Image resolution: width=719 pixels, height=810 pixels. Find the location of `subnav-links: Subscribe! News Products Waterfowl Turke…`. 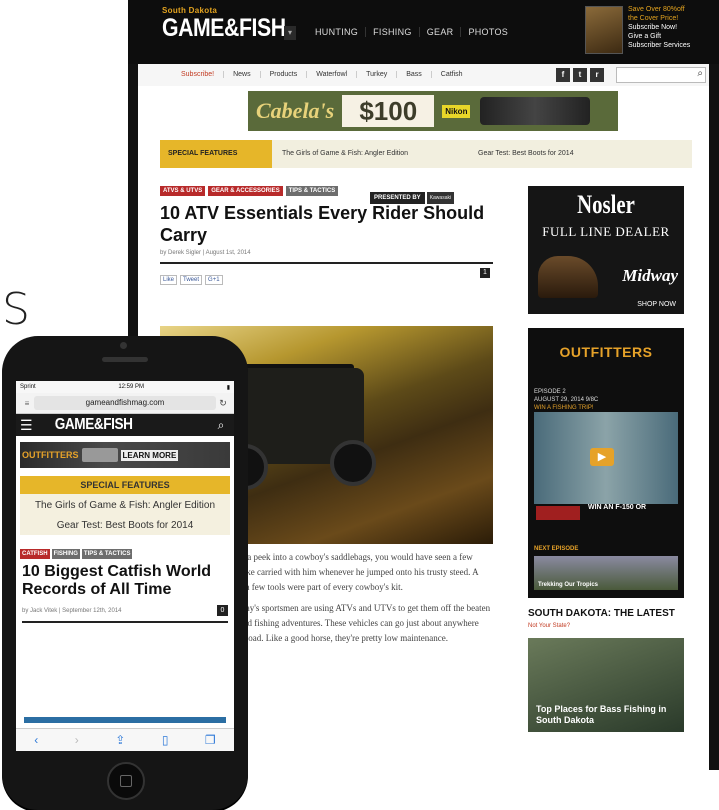

subnav-links: Subscribe! News Products Waterfowl Turke… is located at coordinates (322, 74).